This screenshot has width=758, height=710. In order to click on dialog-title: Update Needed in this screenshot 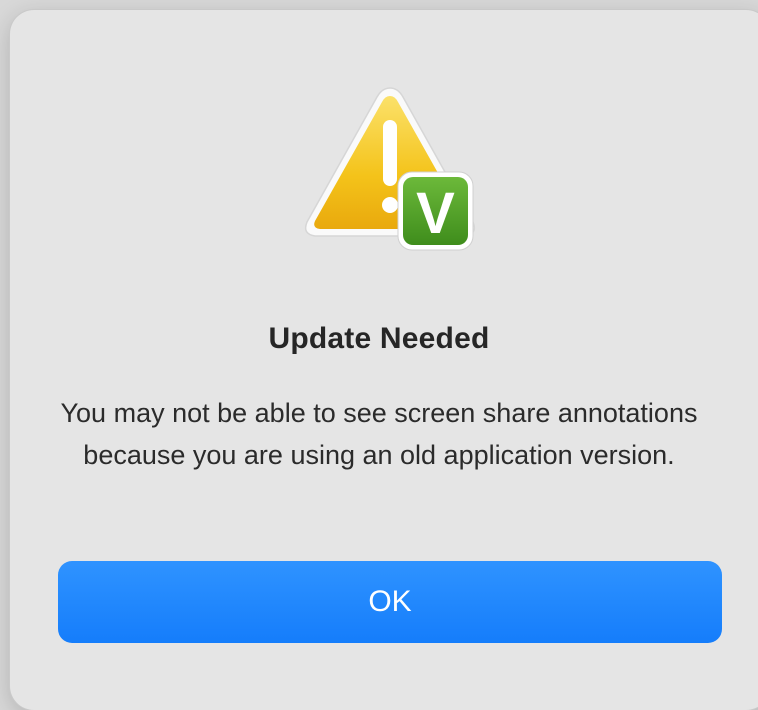, I will do `click(379, 338)`.